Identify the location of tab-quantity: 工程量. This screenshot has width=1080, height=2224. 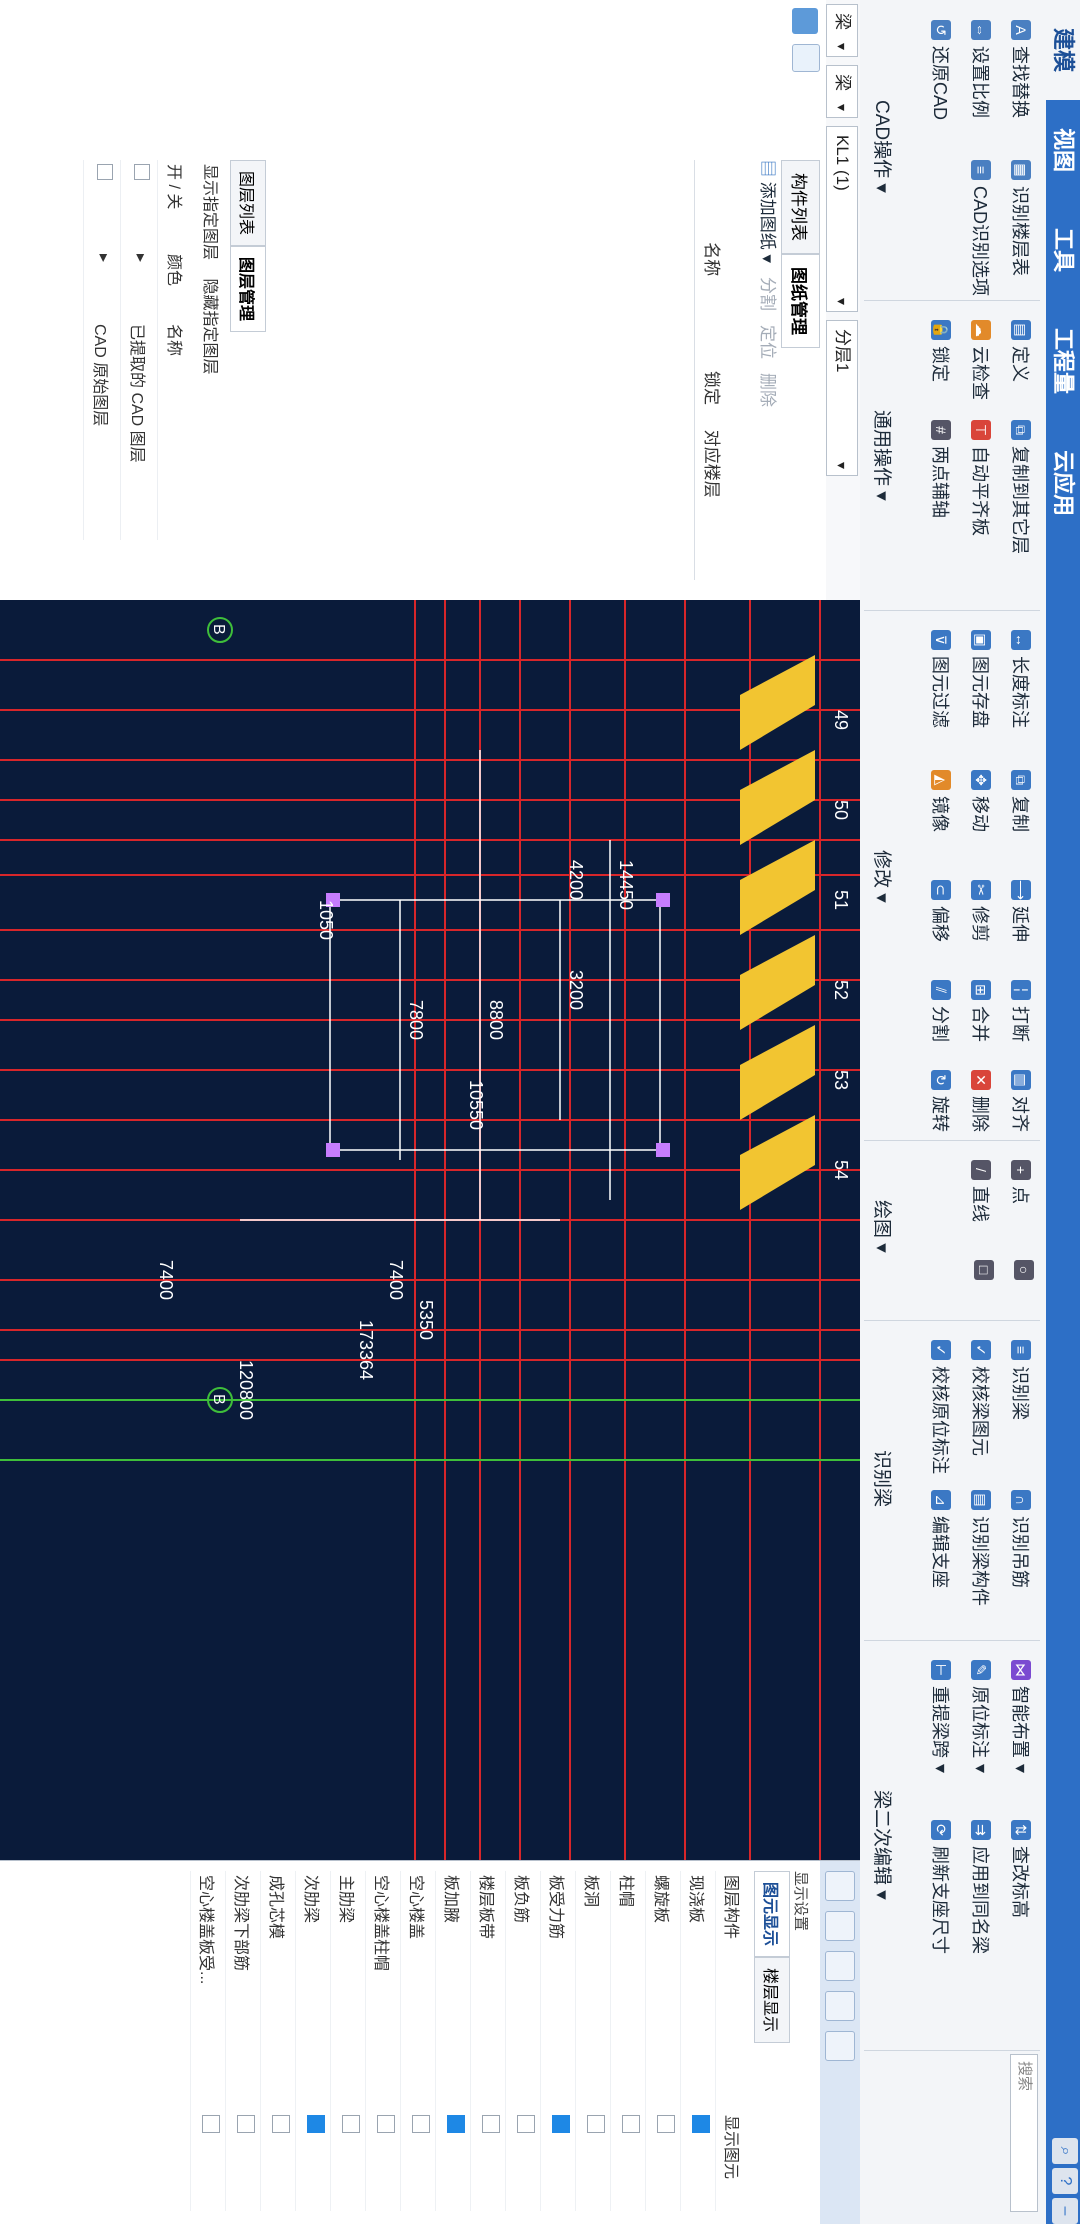
(1063, 361).